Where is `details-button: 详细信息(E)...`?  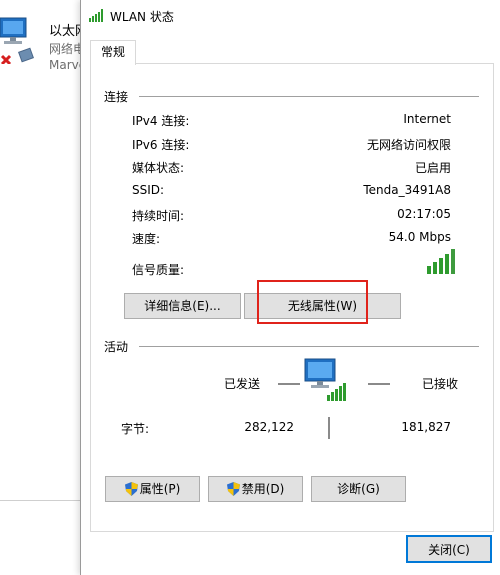 details-button: 详细信息(E)... is located at coordinates (182, 306).